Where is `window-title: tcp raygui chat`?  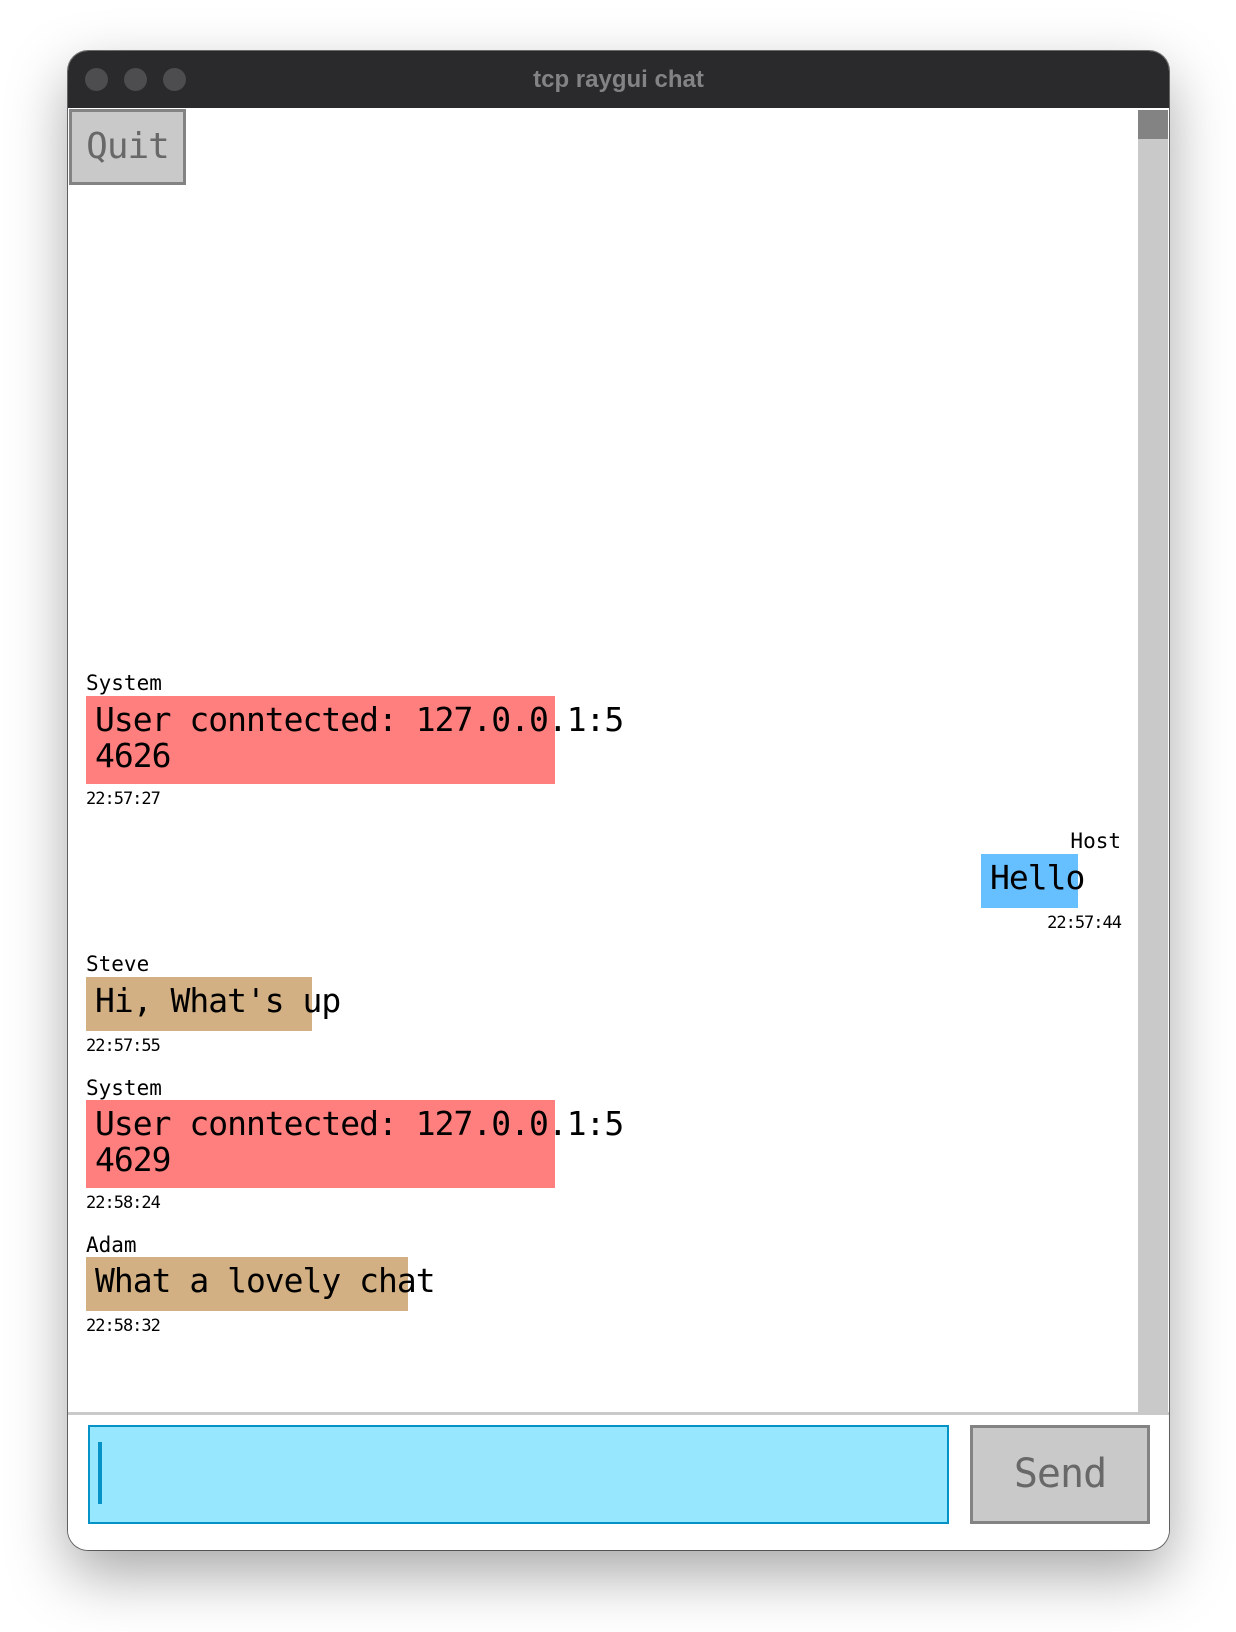 window-title: tcp raygui chat is located at coordinates (618, 79).